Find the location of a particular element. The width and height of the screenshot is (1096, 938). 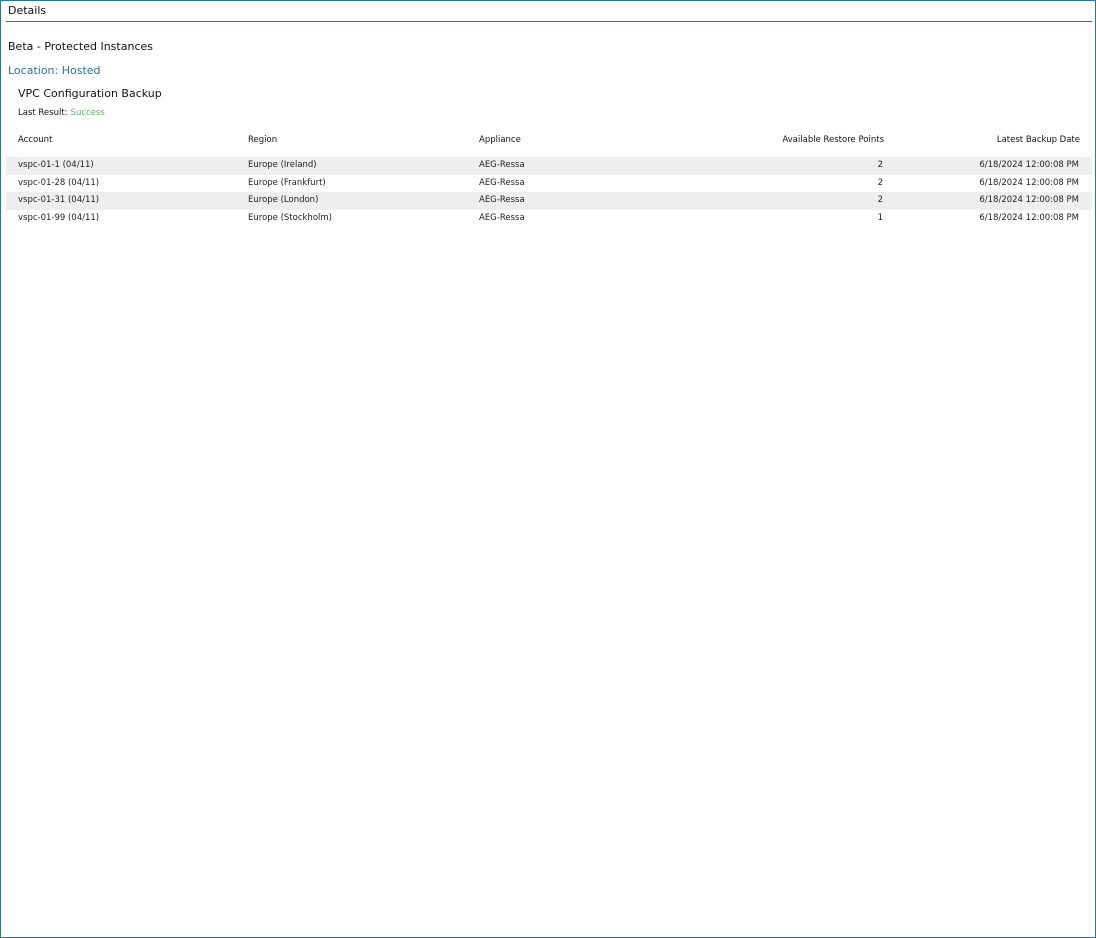

column-header-restore-points: Available Restore Points is located at coordinates (833, 140).